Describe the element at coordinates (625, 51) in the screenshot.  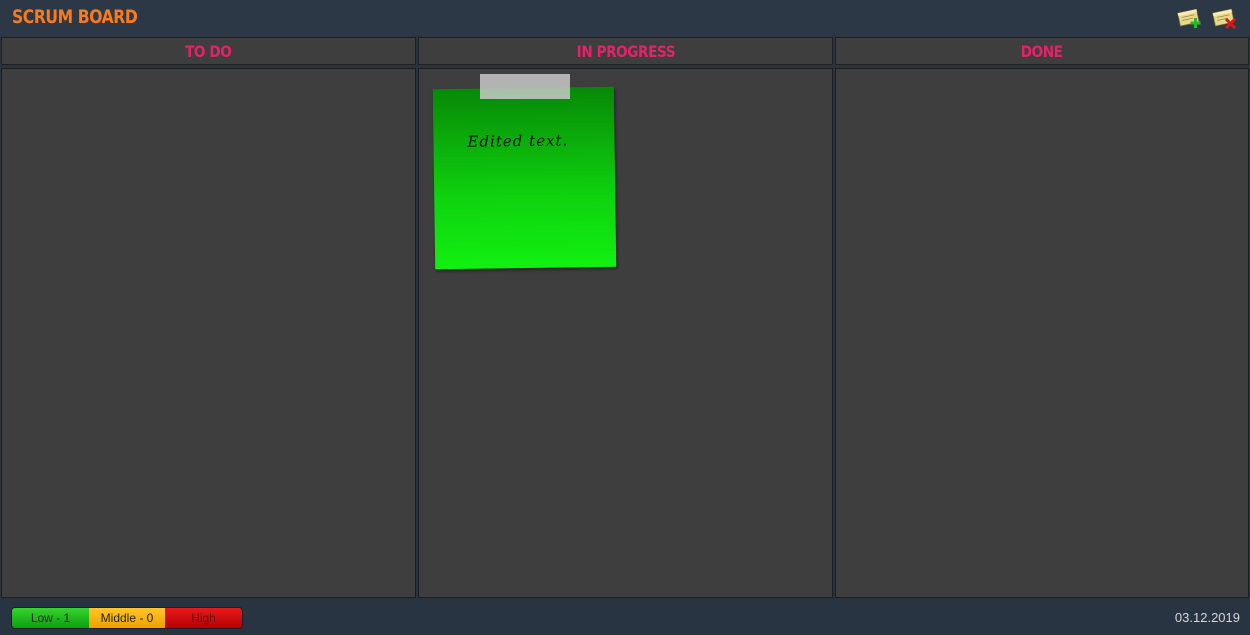
I see `column-header-in-progress: IN PROGRESS` at that location.